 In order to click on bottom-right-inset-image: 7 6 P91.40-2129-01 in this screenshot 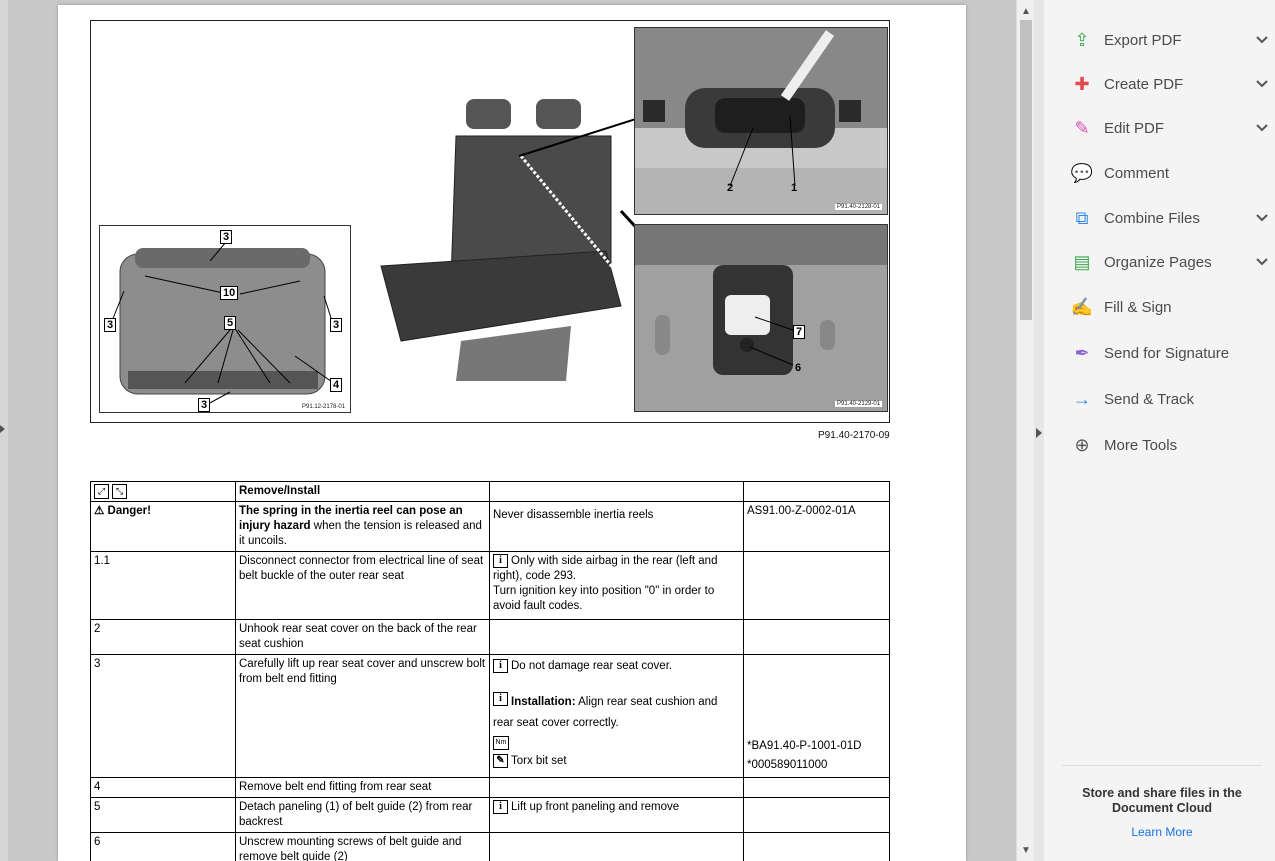, I will do `click(761, 318)`.